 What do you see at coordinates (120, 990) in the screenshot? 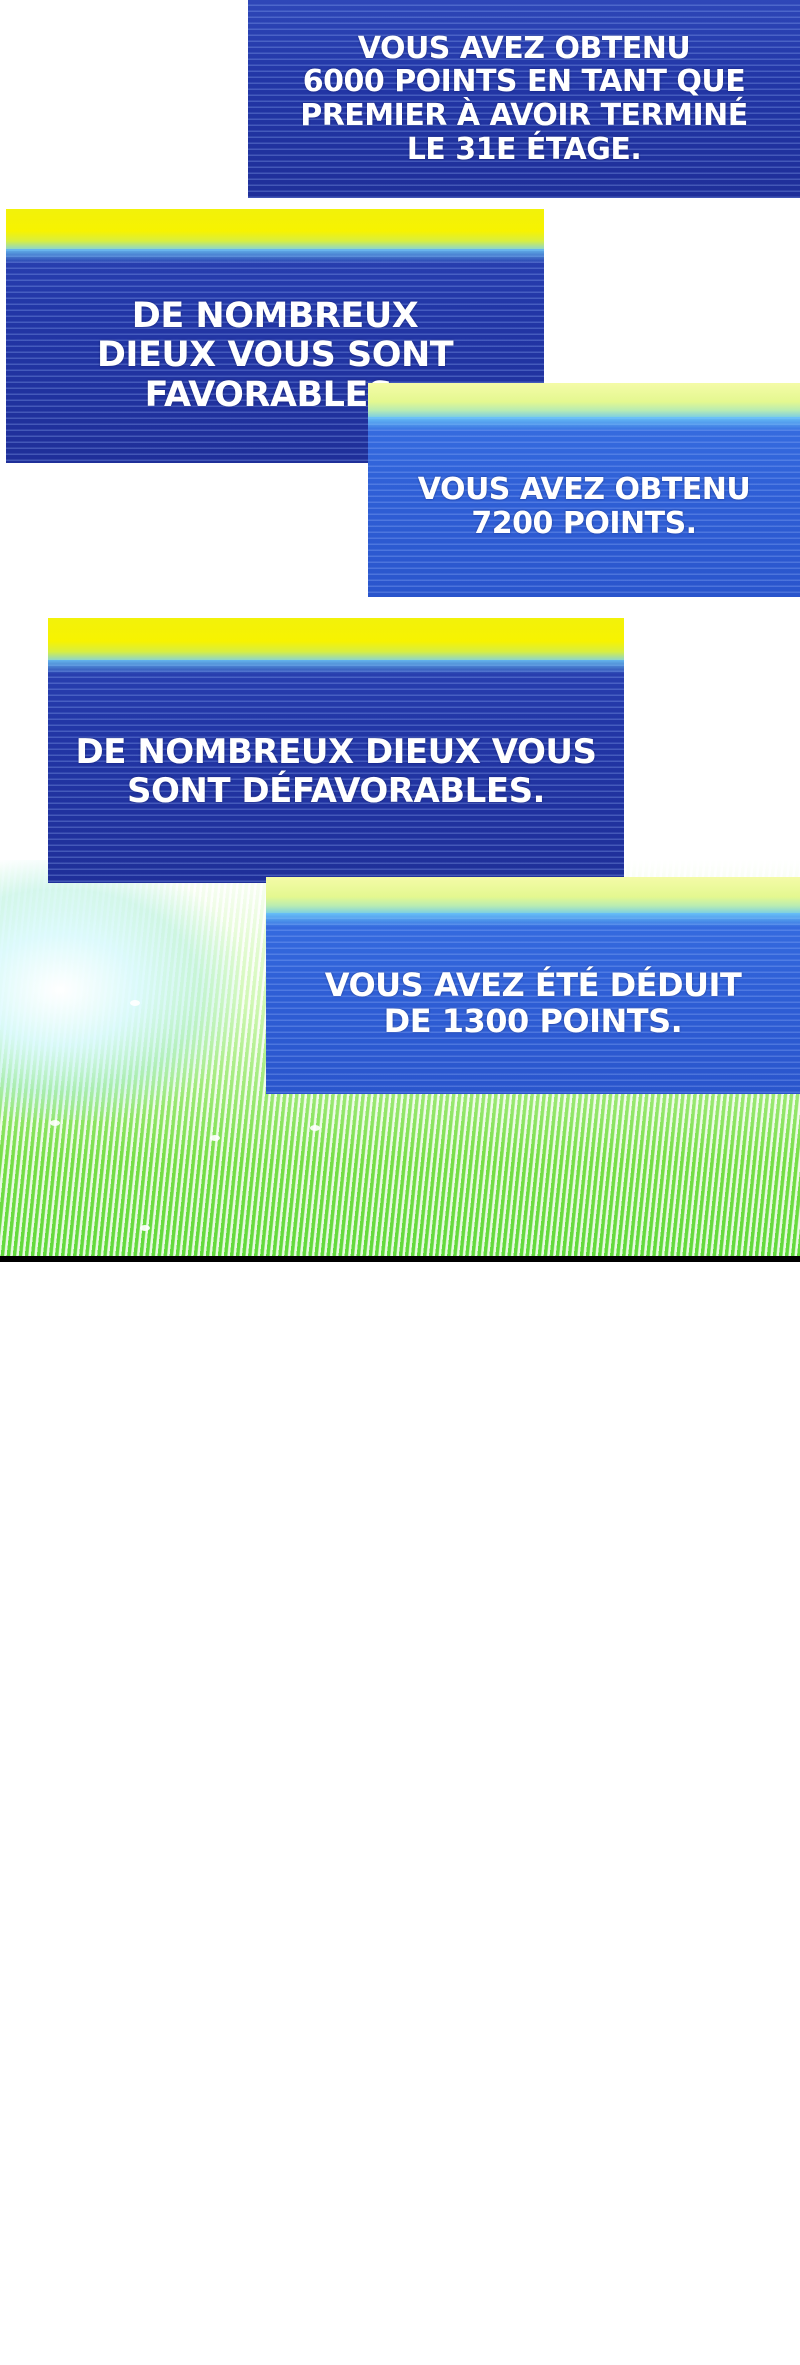
I see `light-glow` at bounding box center [120, 990].